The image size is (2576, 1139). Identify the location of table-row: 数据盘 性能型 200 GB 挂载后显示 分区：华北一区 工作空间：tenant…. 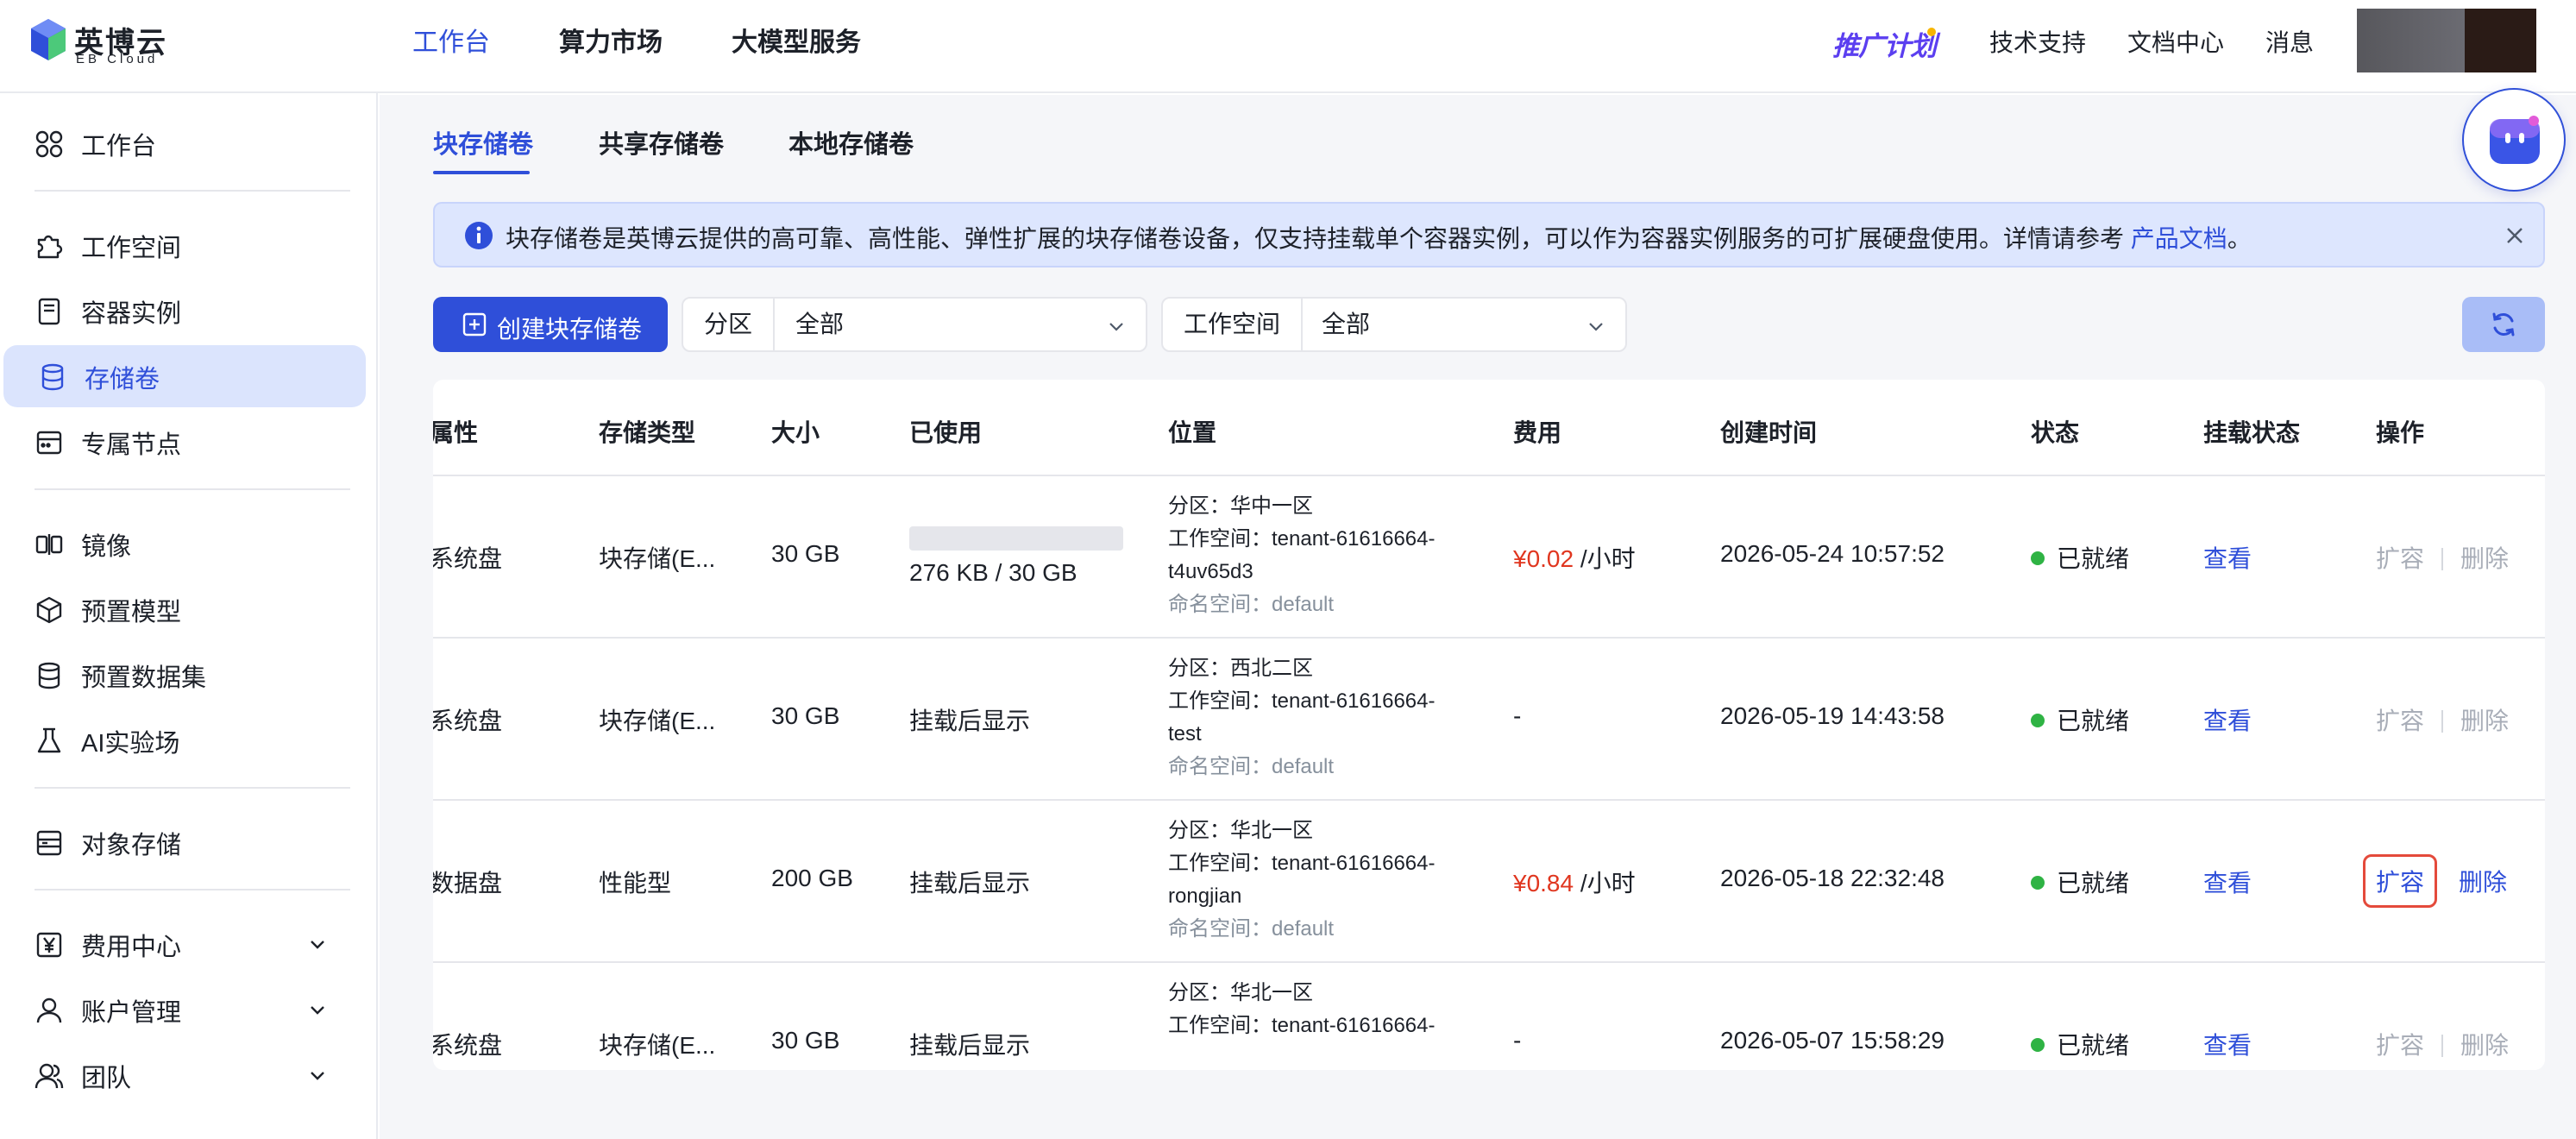
(1489, 882).